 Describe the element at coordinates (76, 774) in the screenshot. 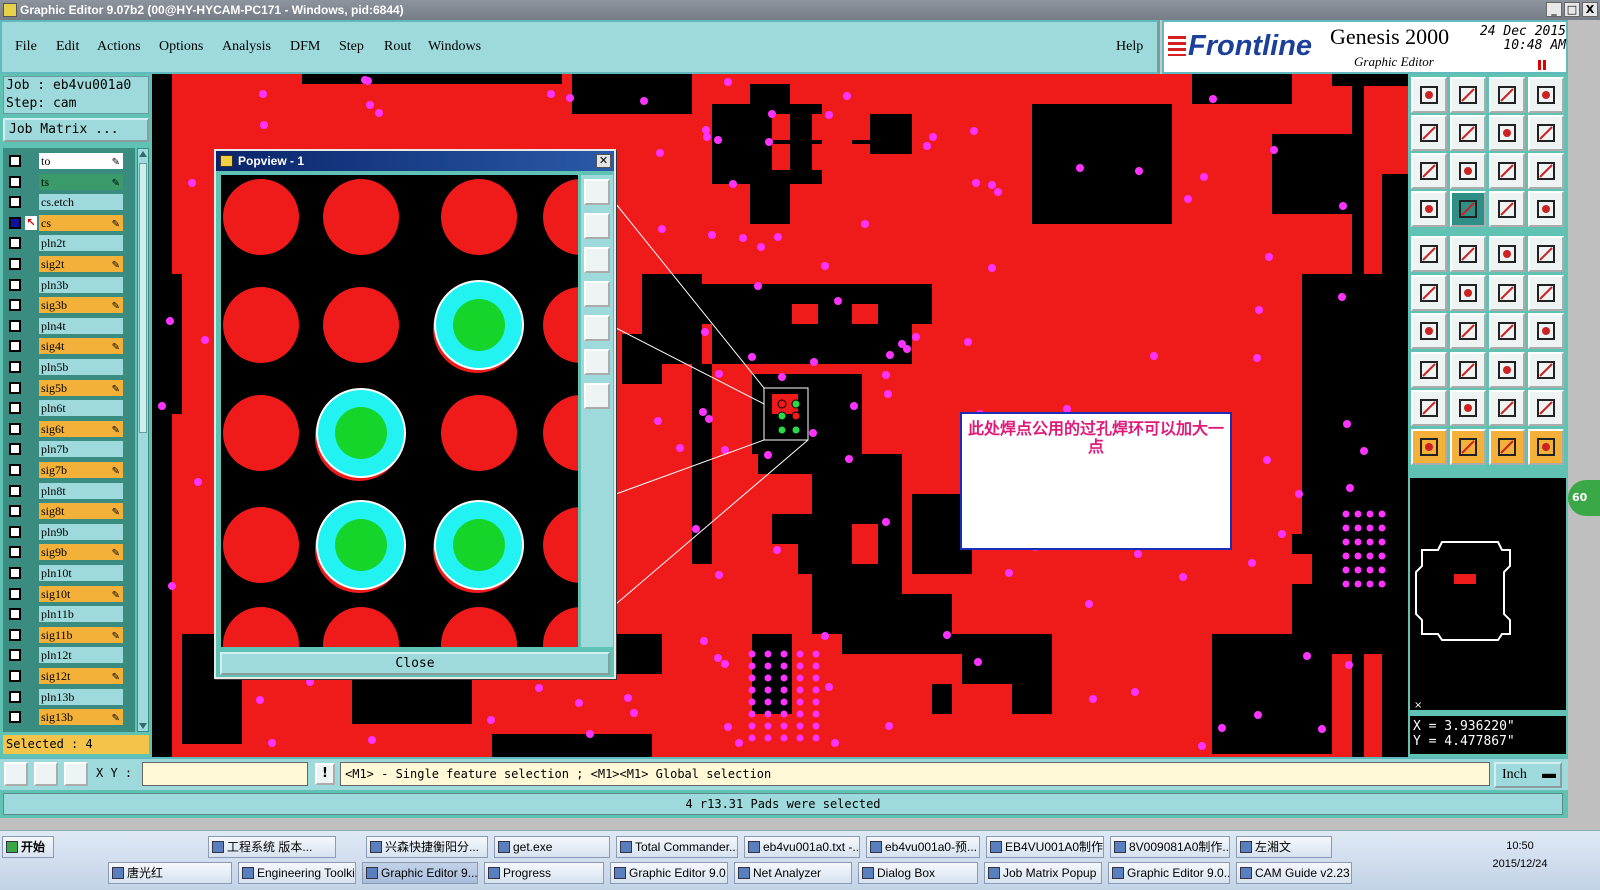

I see `grid-icon` at that location.